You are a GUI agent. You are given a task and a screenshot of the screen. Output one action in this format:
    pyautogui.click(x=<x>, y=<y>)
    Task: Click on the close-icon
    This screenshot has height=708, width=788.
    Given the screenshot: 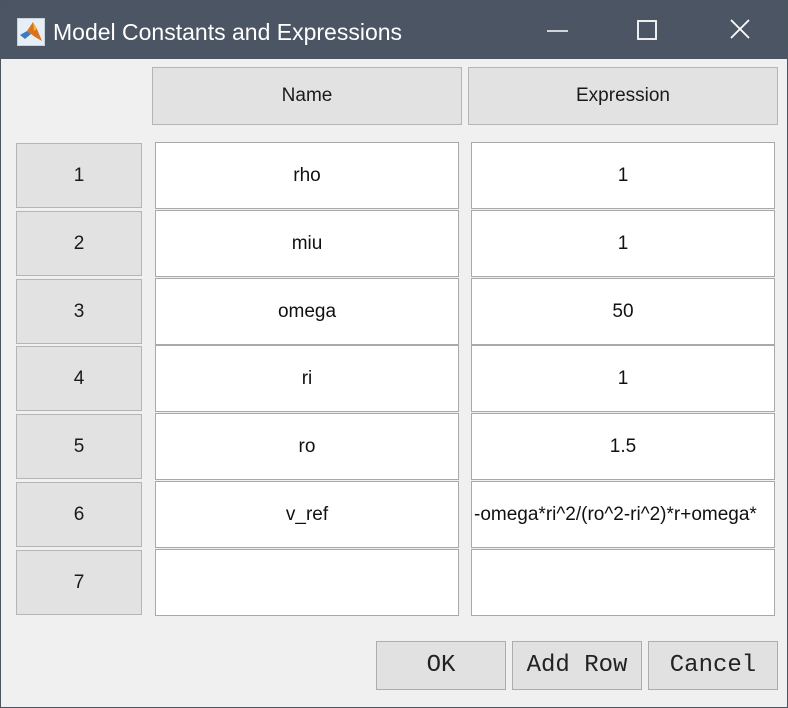 What is the action you would take?
    pyautogui.click(x=740, y=29)
    